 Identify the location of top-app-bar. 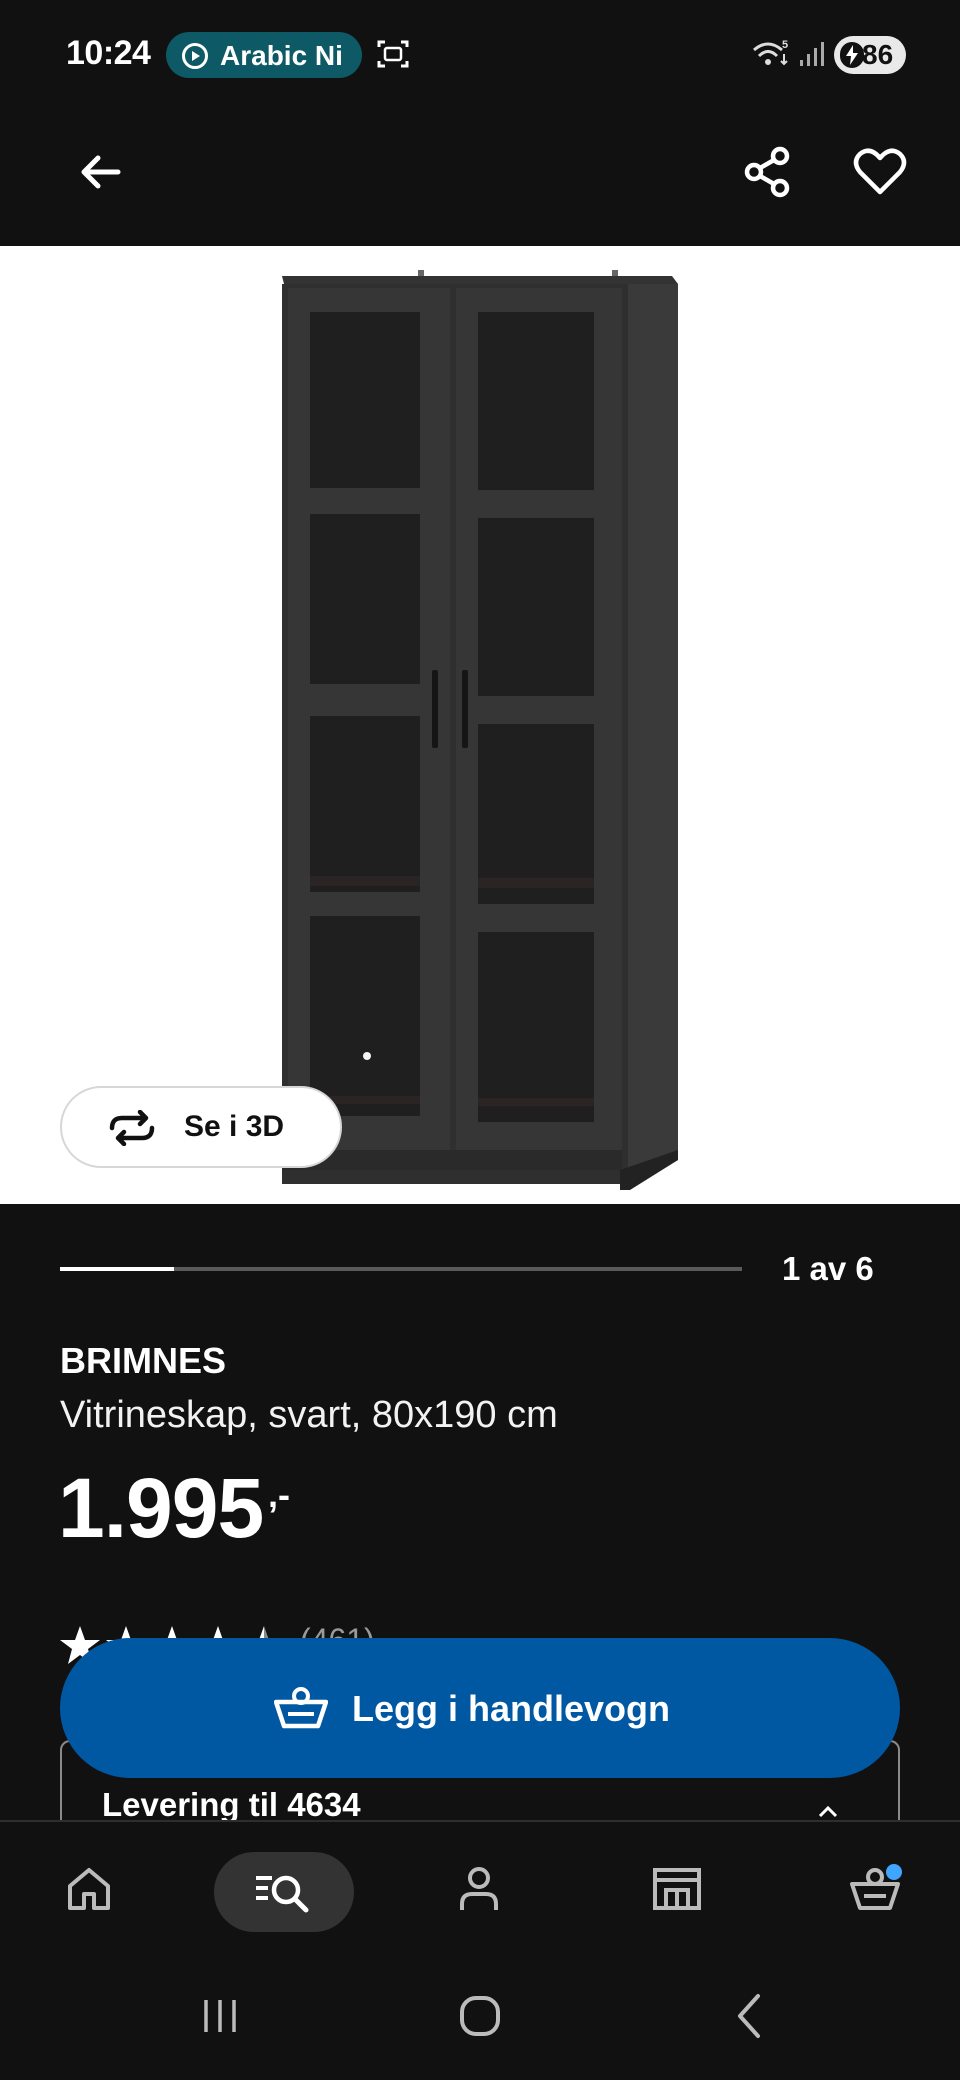
(480, 178).